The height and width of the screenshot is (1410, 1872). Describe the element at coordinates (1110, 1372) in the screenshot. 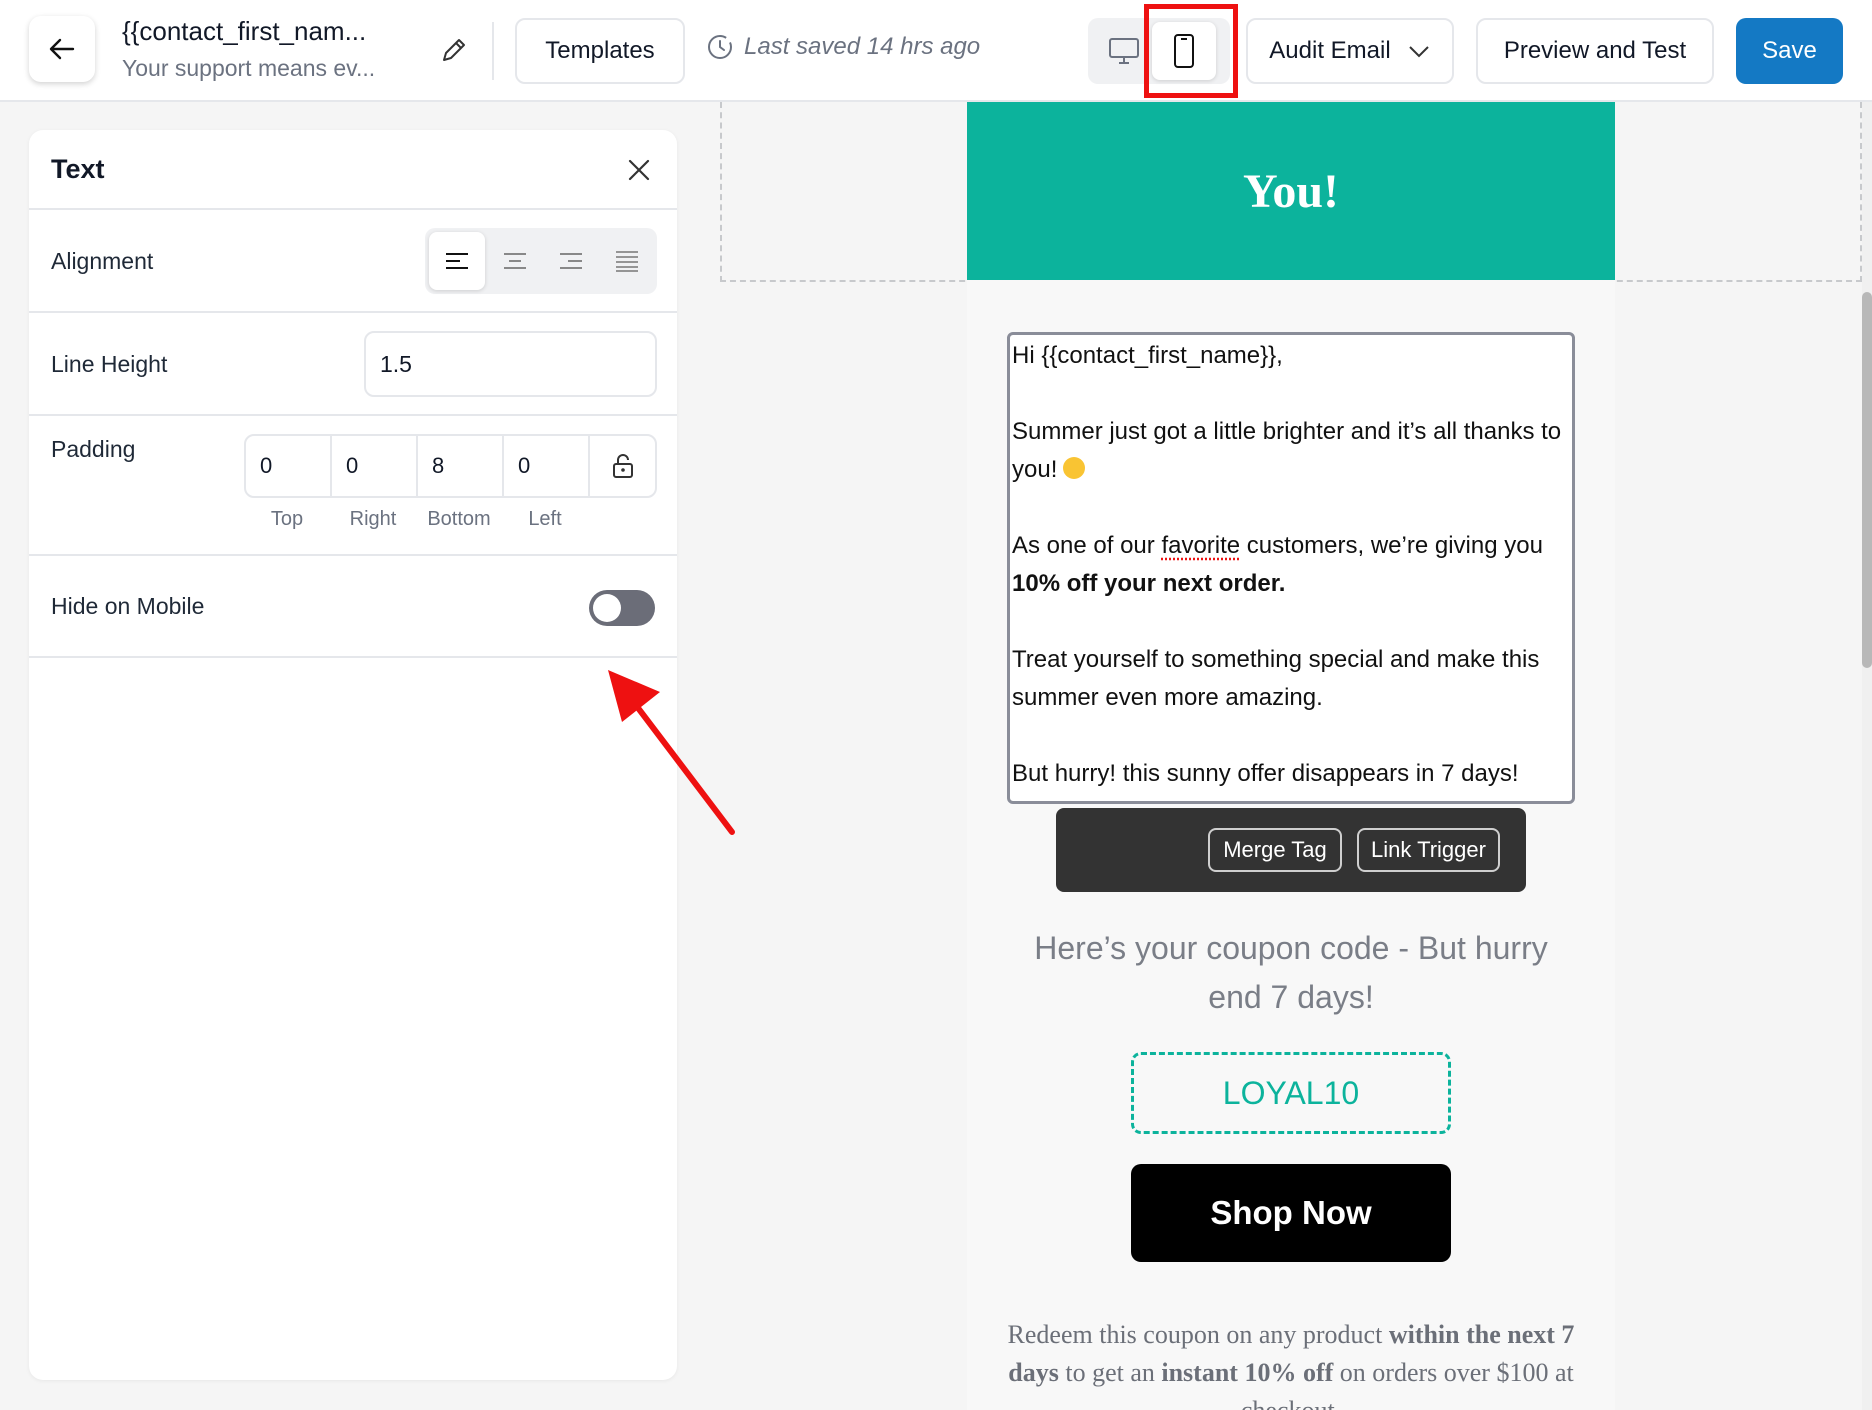

I see `redeem-part: to get an` at that location.